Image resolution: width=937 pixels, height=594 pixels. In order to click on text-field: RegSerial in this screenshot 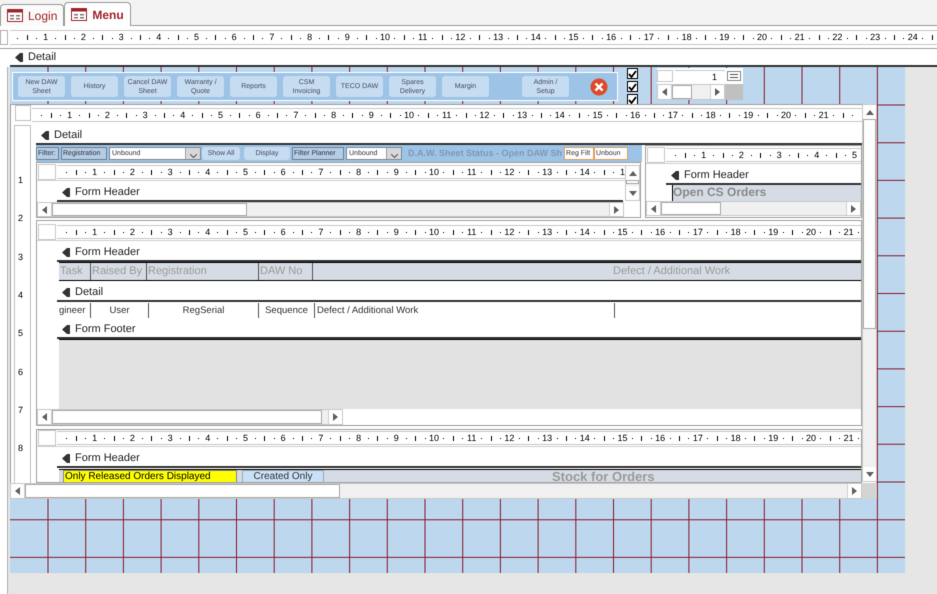, I will do `click(204, 310)`.